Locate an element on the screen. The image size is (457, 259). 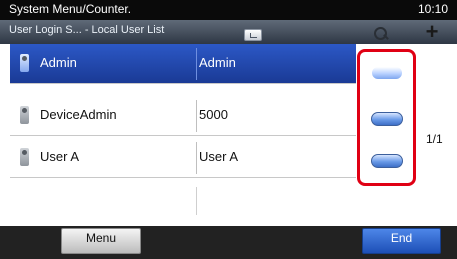
search-icon is located at coordinates (382, 34).